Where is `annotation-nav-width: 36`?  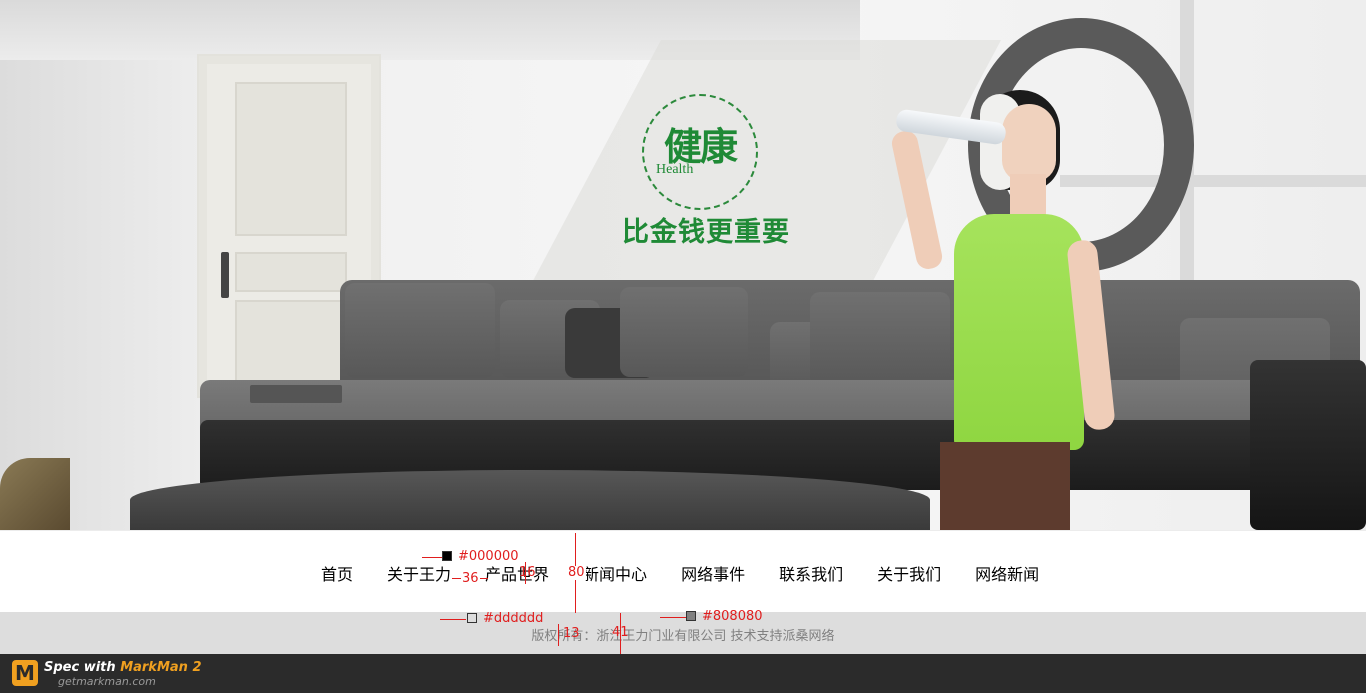 annotation-nav-width: 36 is located at coordinates (470, 578).